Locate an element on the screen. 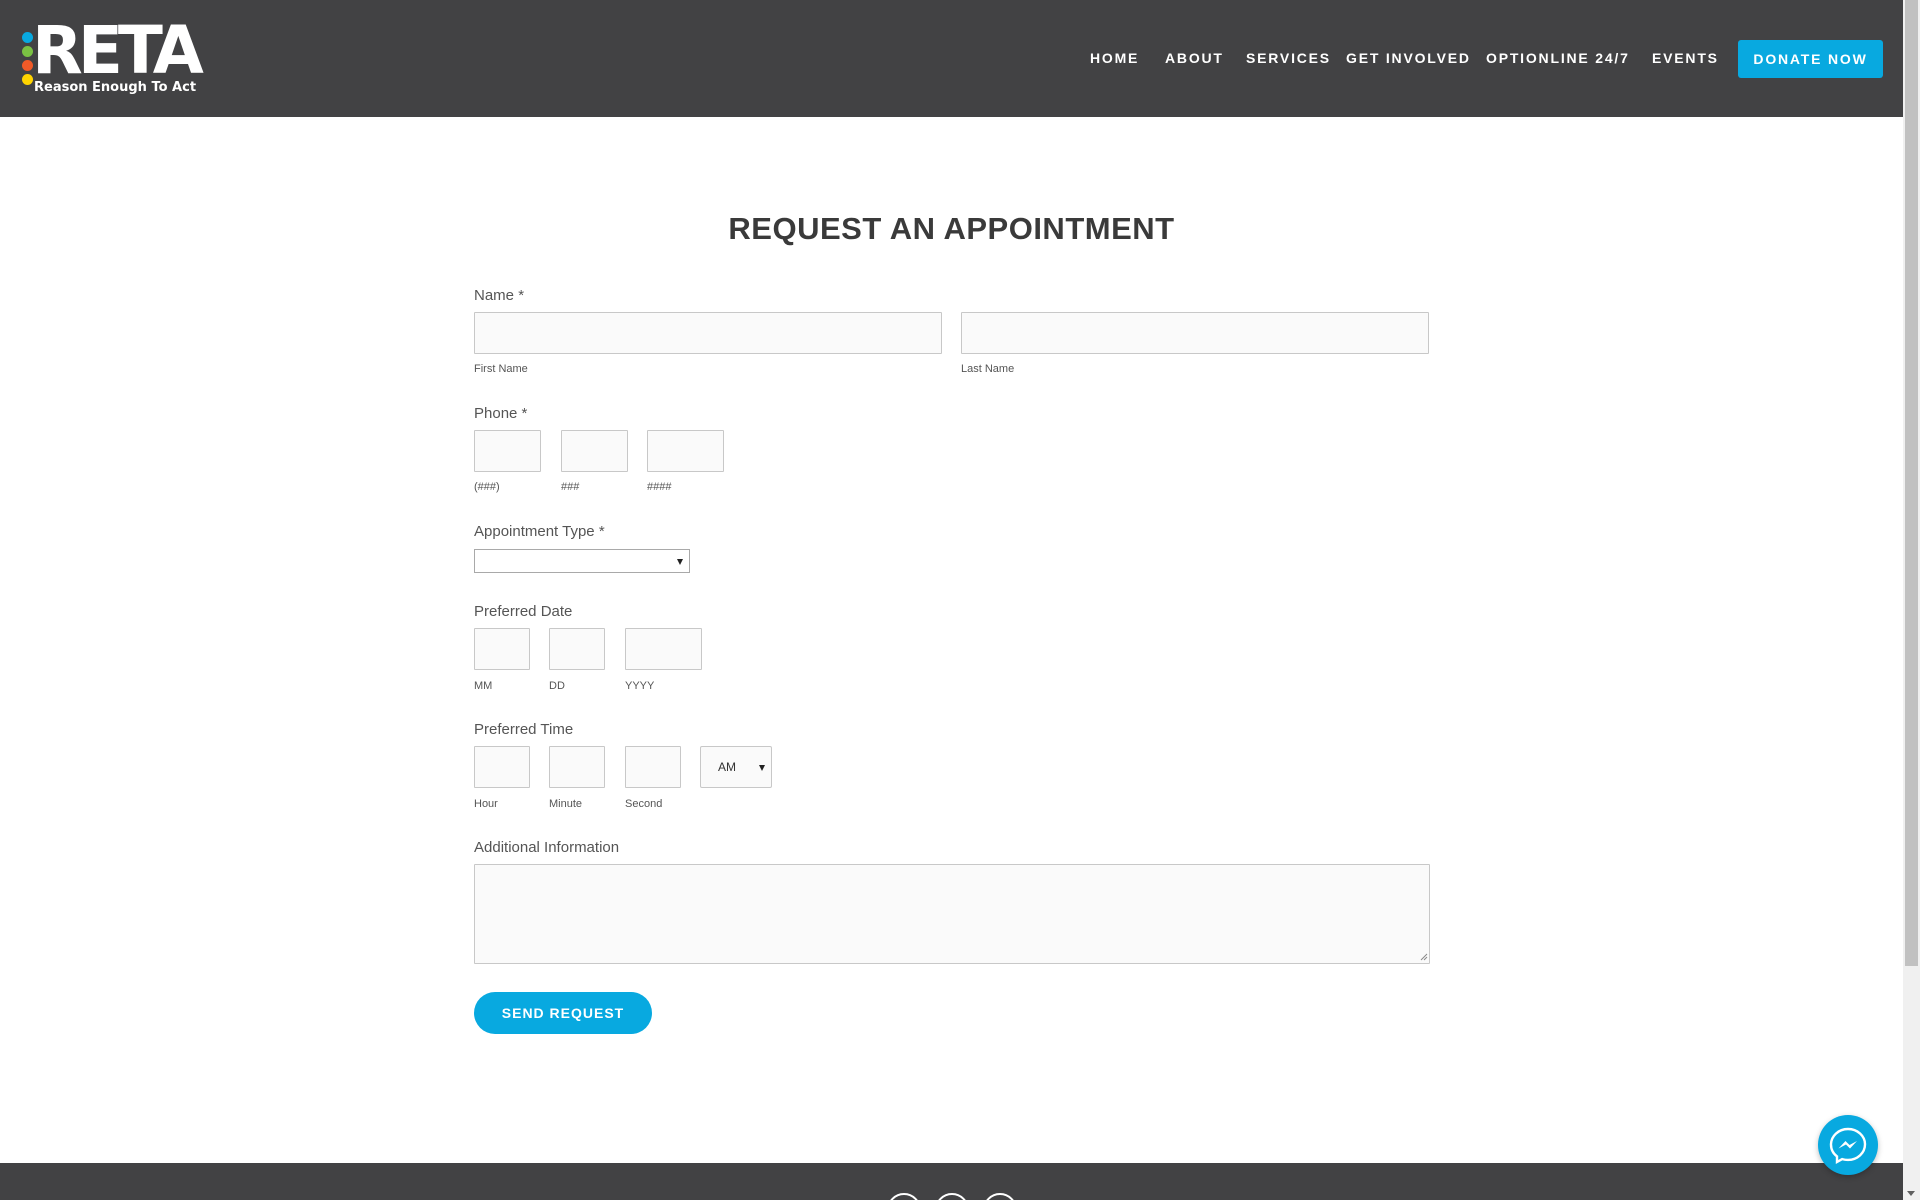 The width and height of the screenshot is (1920, 1200). phone-line-input is located at coordinates (685, 451).